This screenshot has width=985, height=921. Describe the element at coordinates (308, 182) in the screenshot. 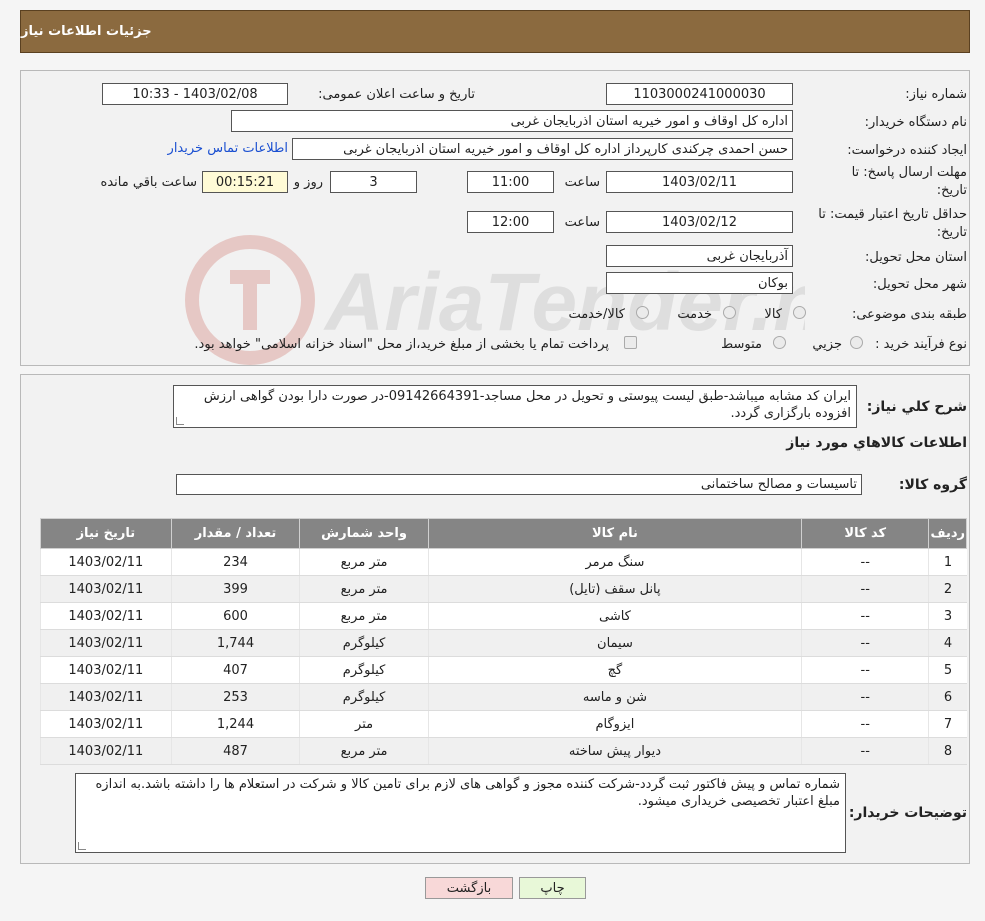

I see `days-label: روز و` at that location.